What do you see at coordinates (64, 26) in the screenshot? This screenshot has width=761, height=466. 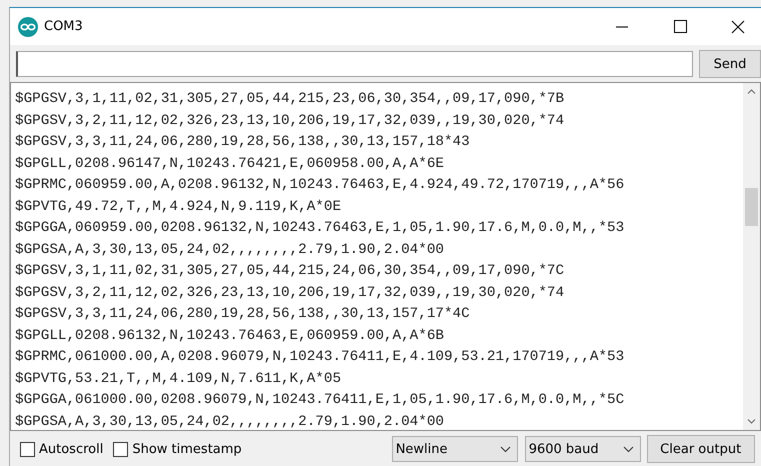 I see `window-title: COM3` at bounding box center [64, 26].